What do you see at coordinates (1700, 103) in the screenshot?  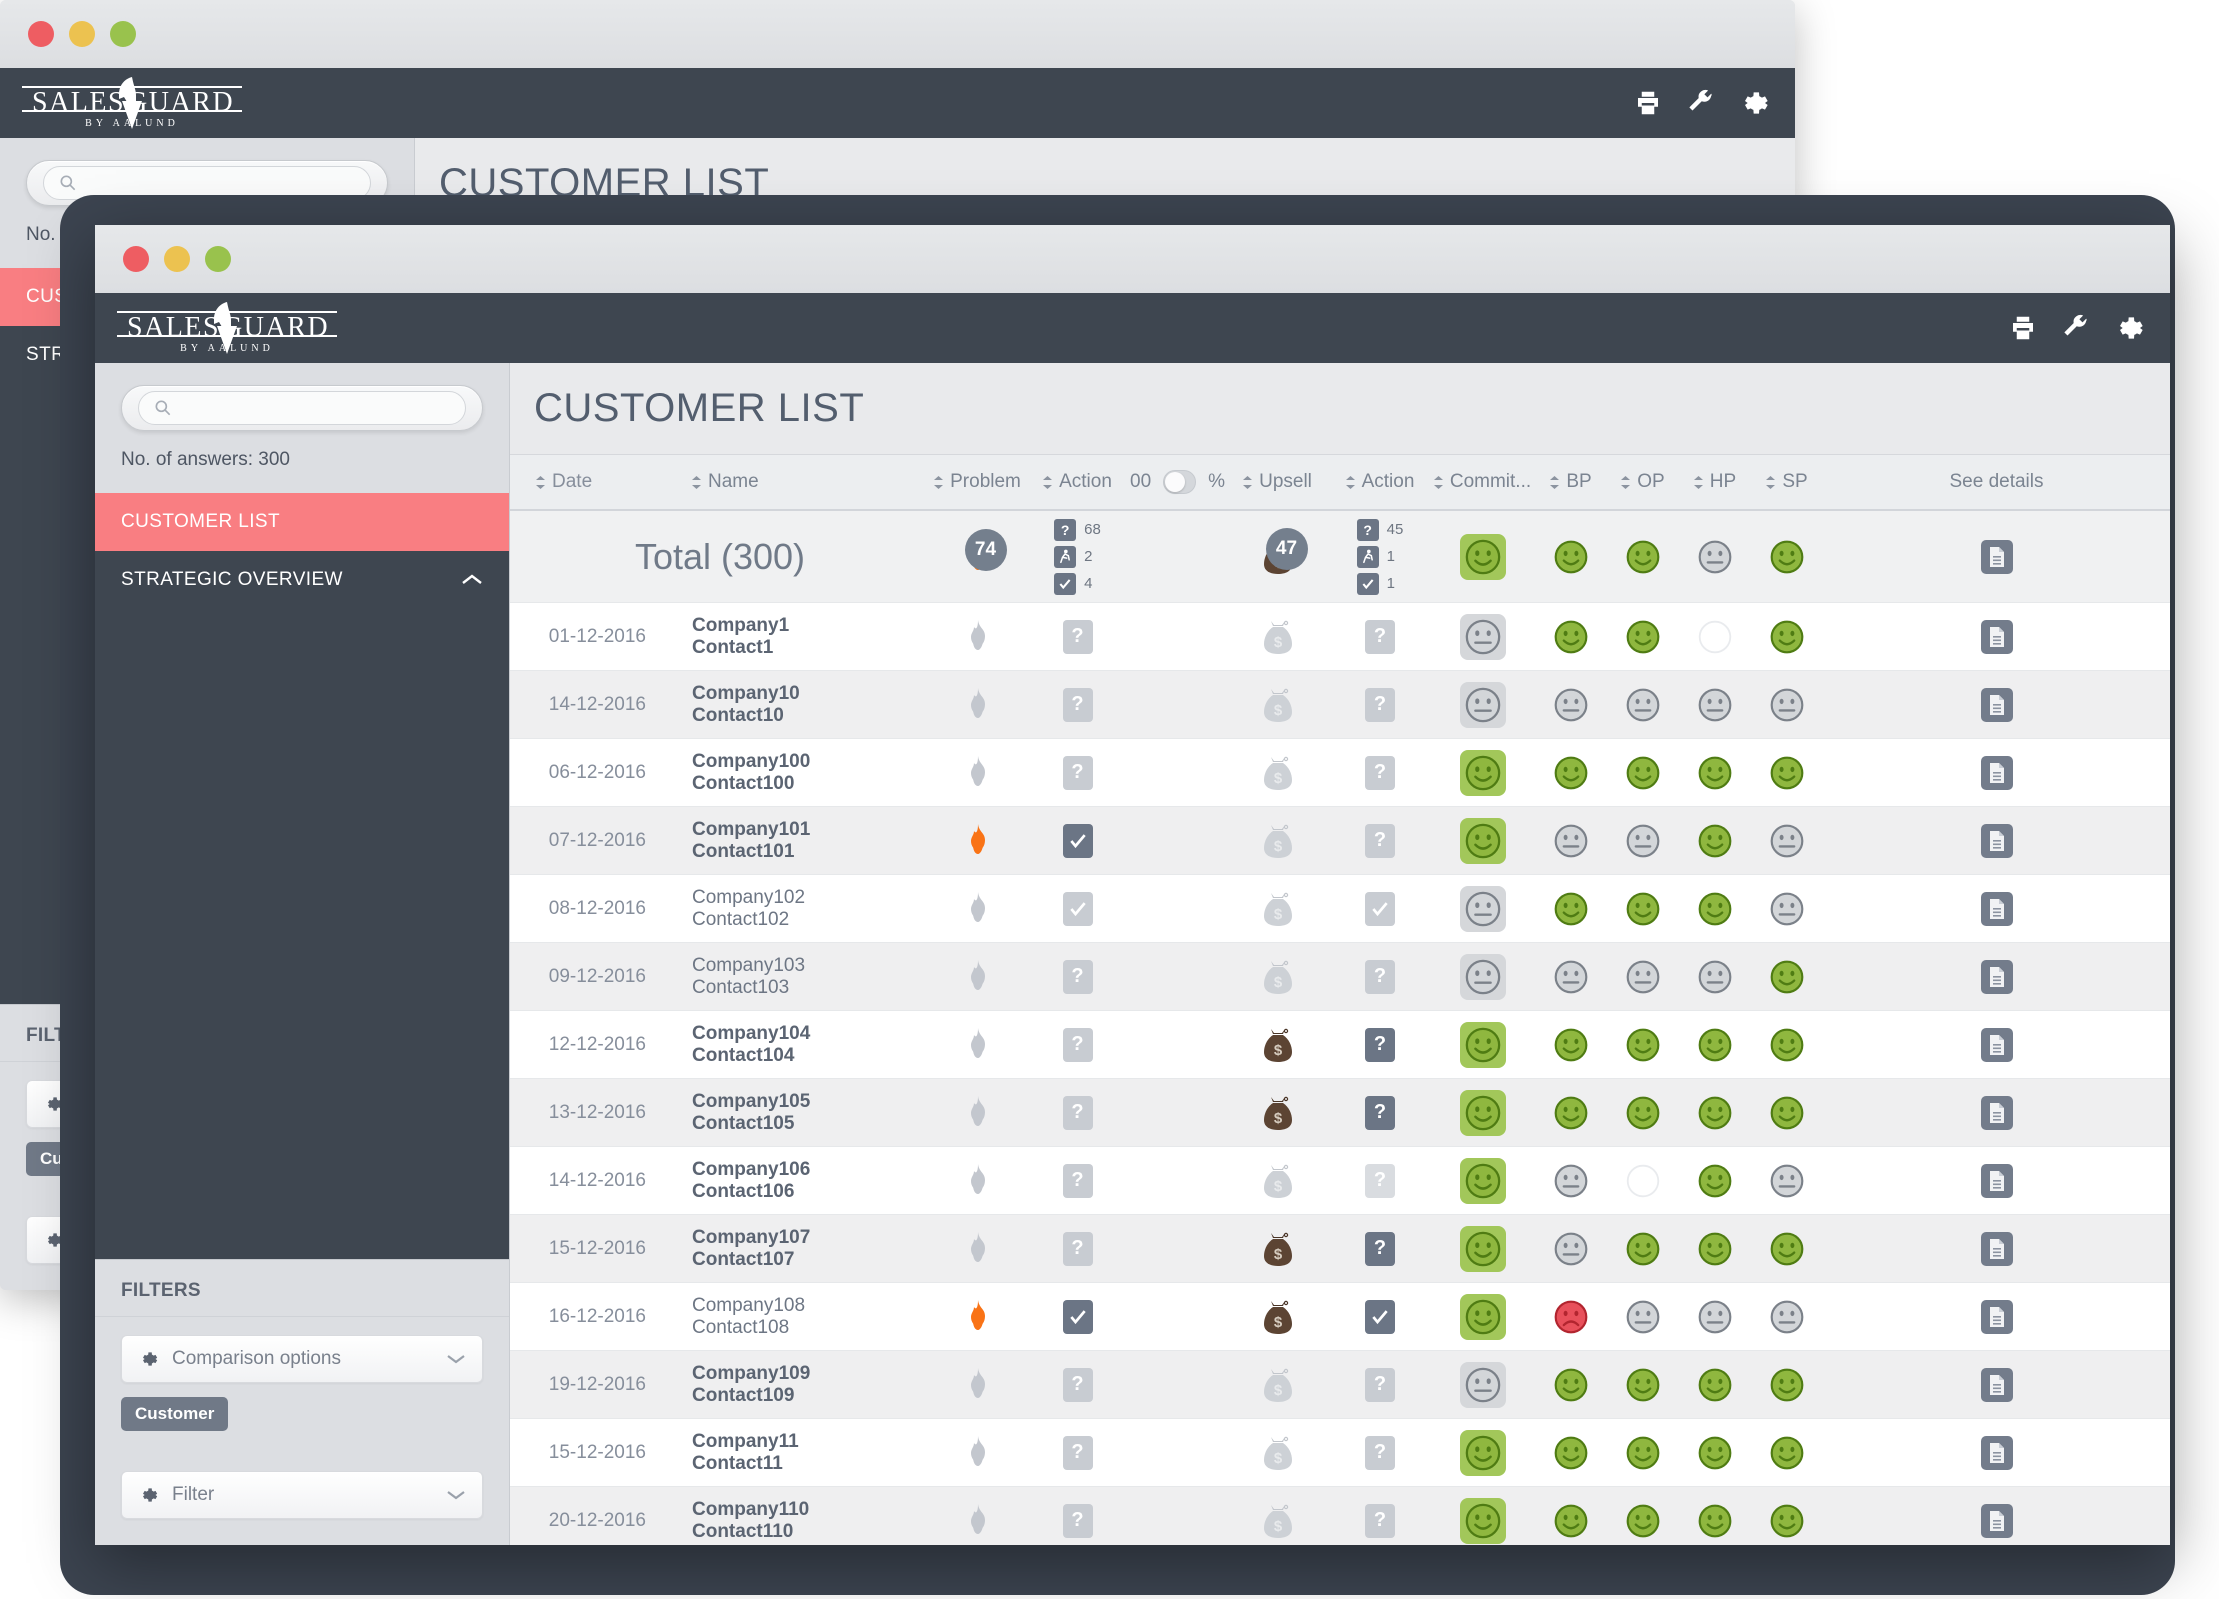 I see `wrench-icon` at bounding box center [1700, 103].